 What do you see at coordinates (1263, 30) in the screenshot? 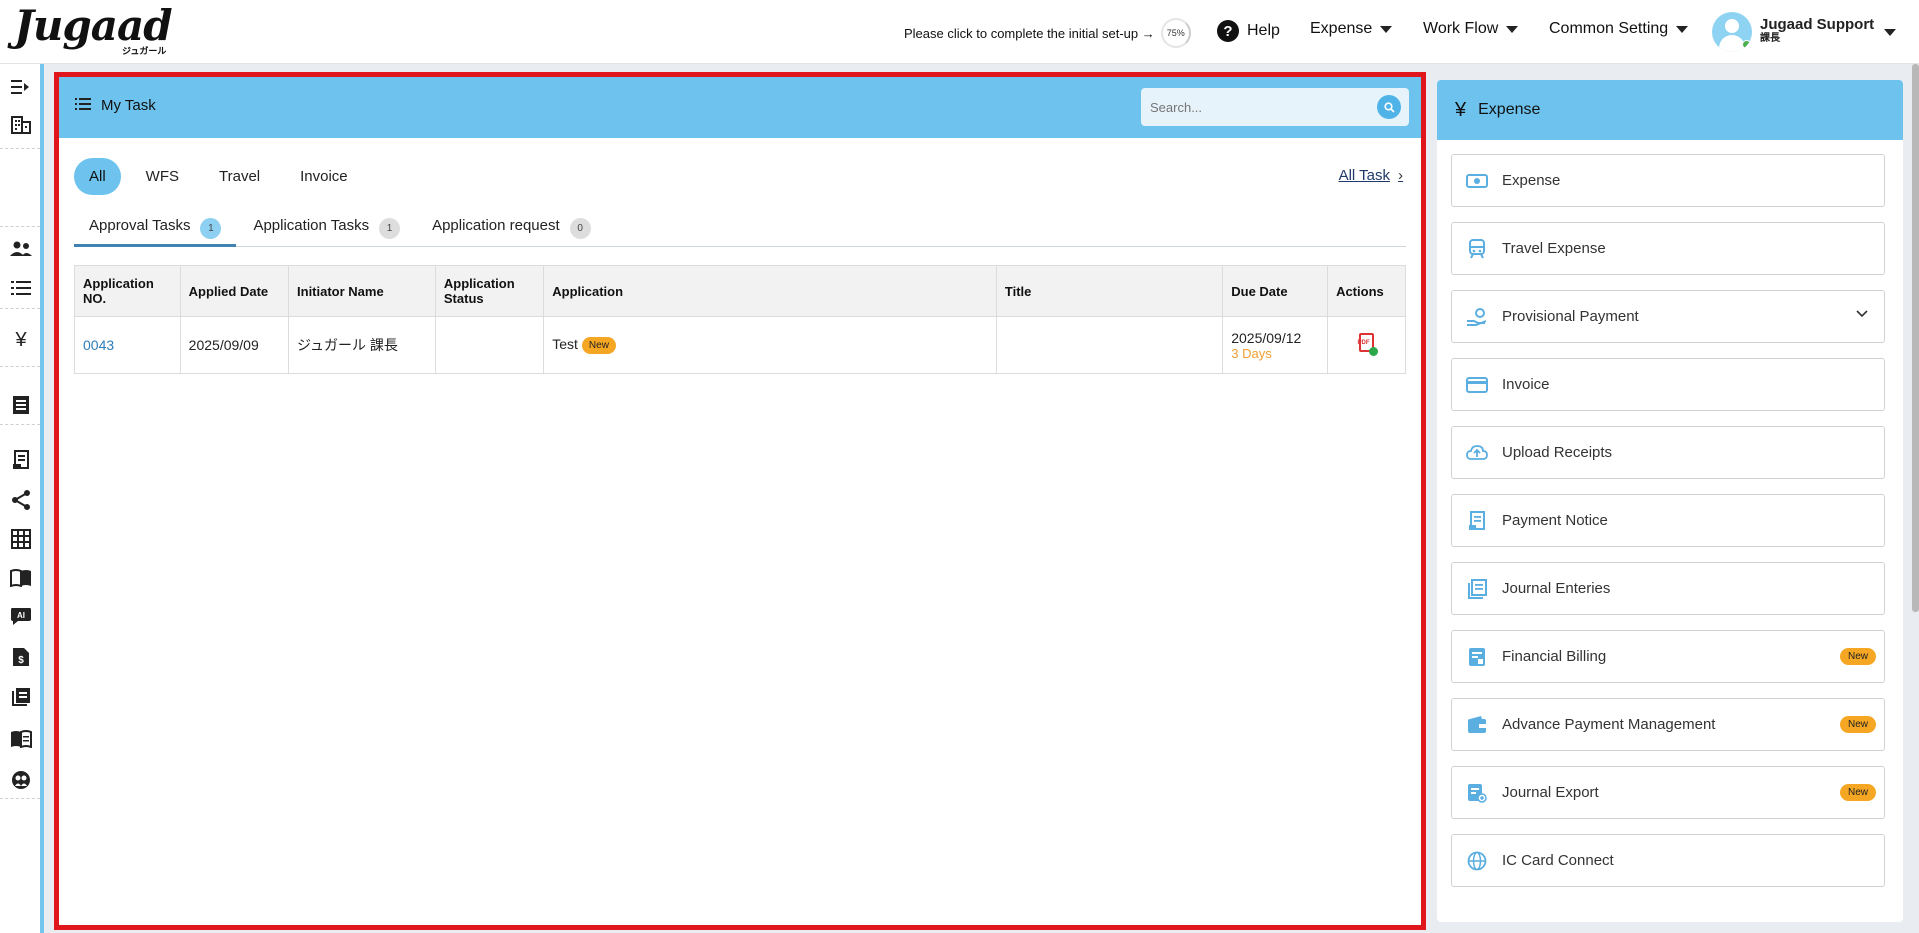
I see `help-label: Help` at bounding box center [1263, 30].